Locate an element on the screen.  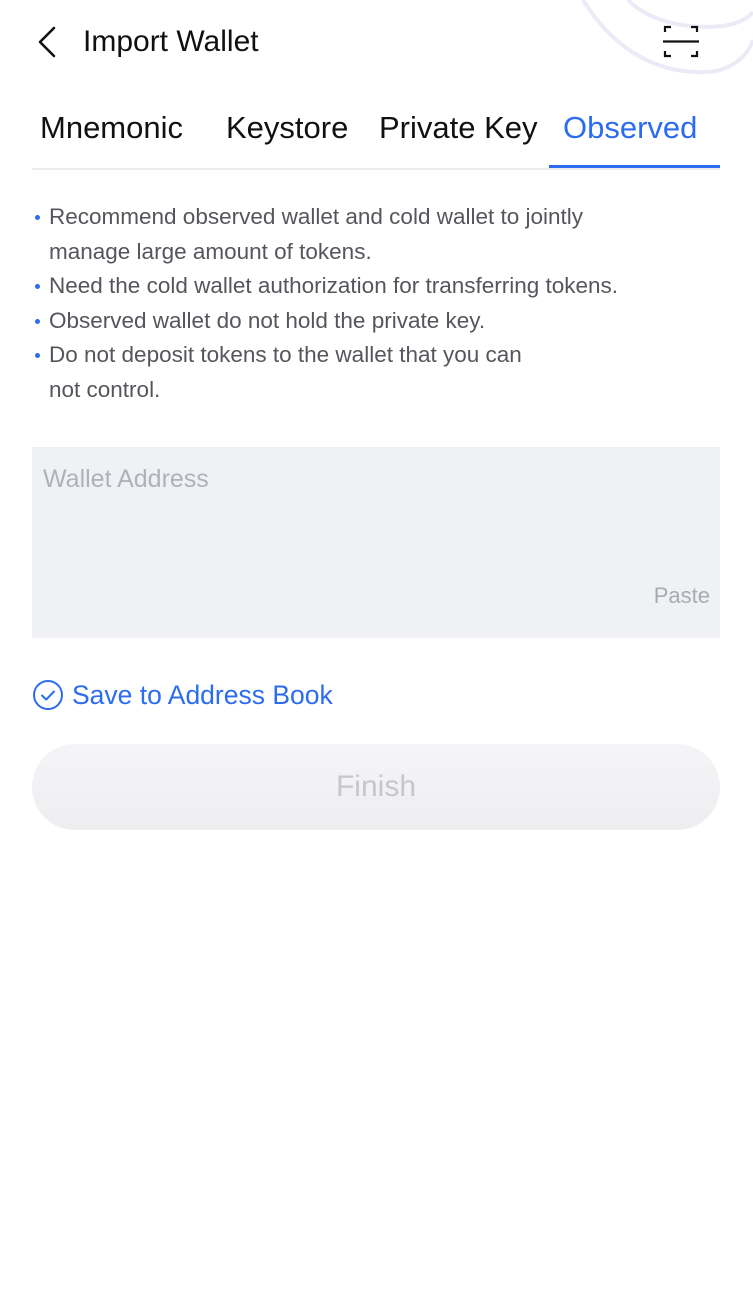
scan-icon is located at coordinates (681, 41).